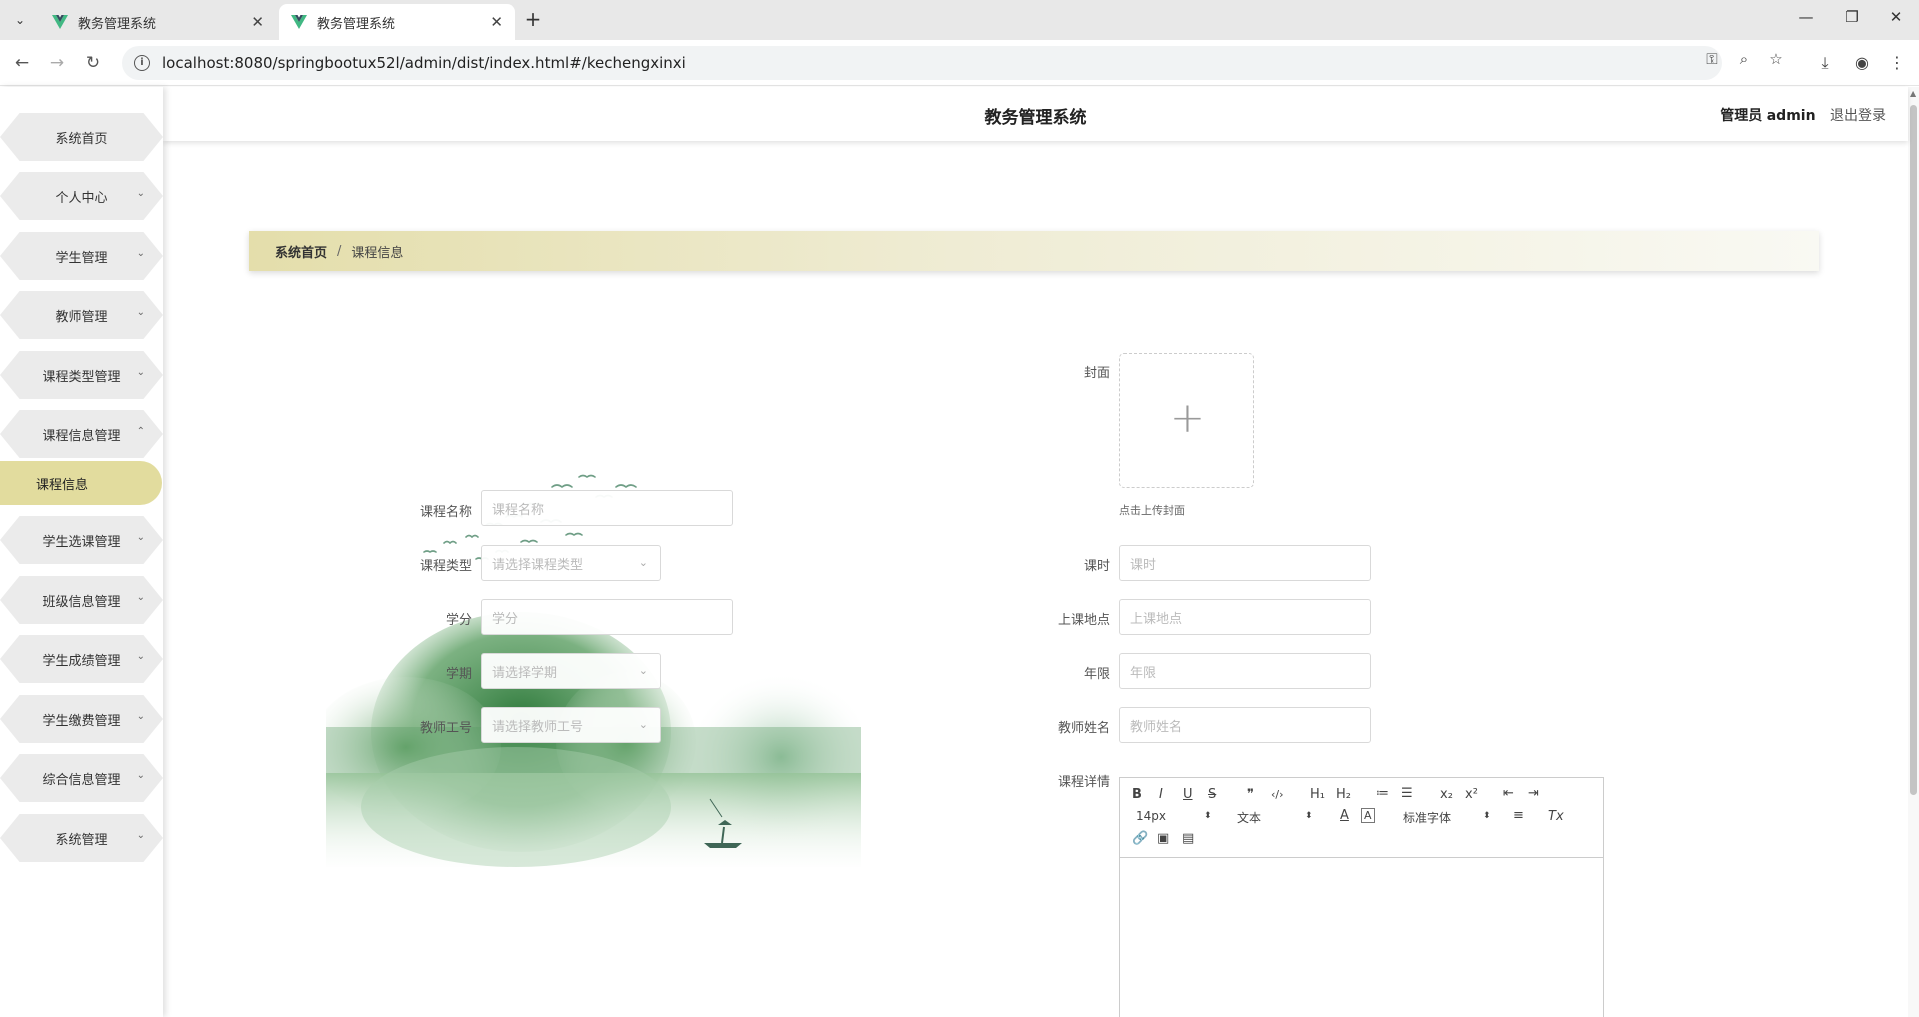  What do you see at coordinates (1361, 938) in the screenshot?
I see `editor-content-area` at bounding box center [1361, 938].